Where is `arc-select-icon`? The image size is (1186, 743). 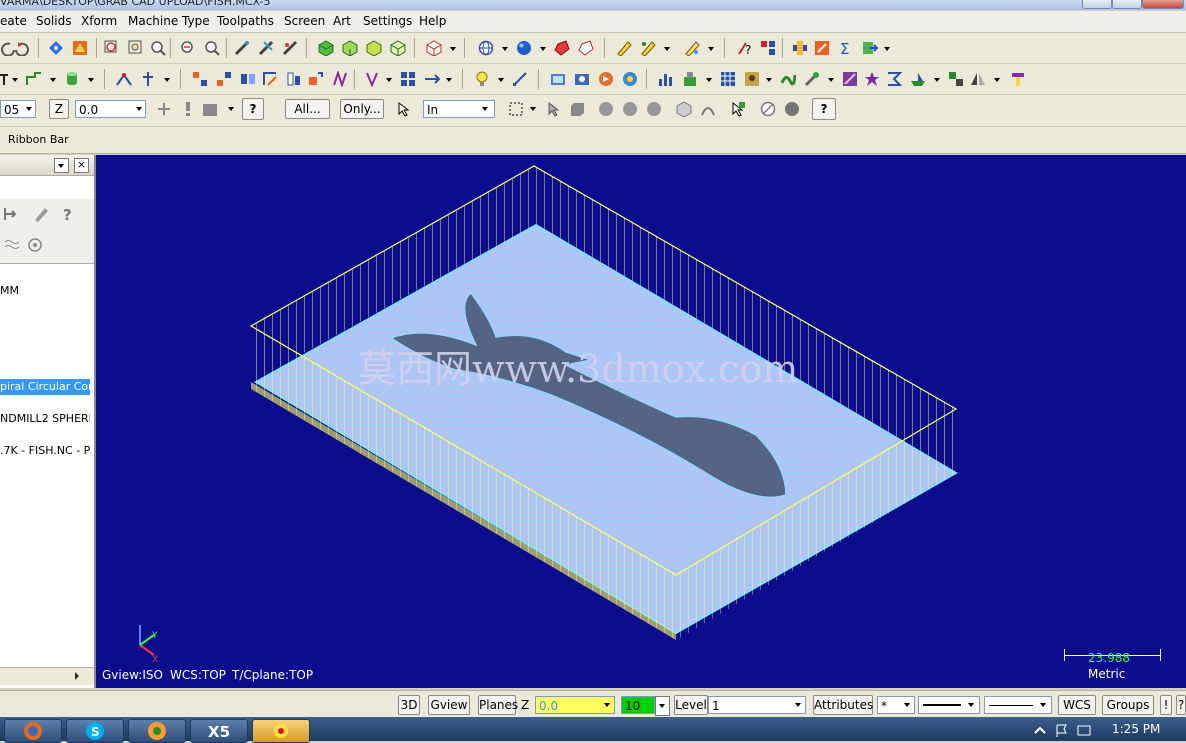 arc-select-icon is located at coordinates (708, 109).